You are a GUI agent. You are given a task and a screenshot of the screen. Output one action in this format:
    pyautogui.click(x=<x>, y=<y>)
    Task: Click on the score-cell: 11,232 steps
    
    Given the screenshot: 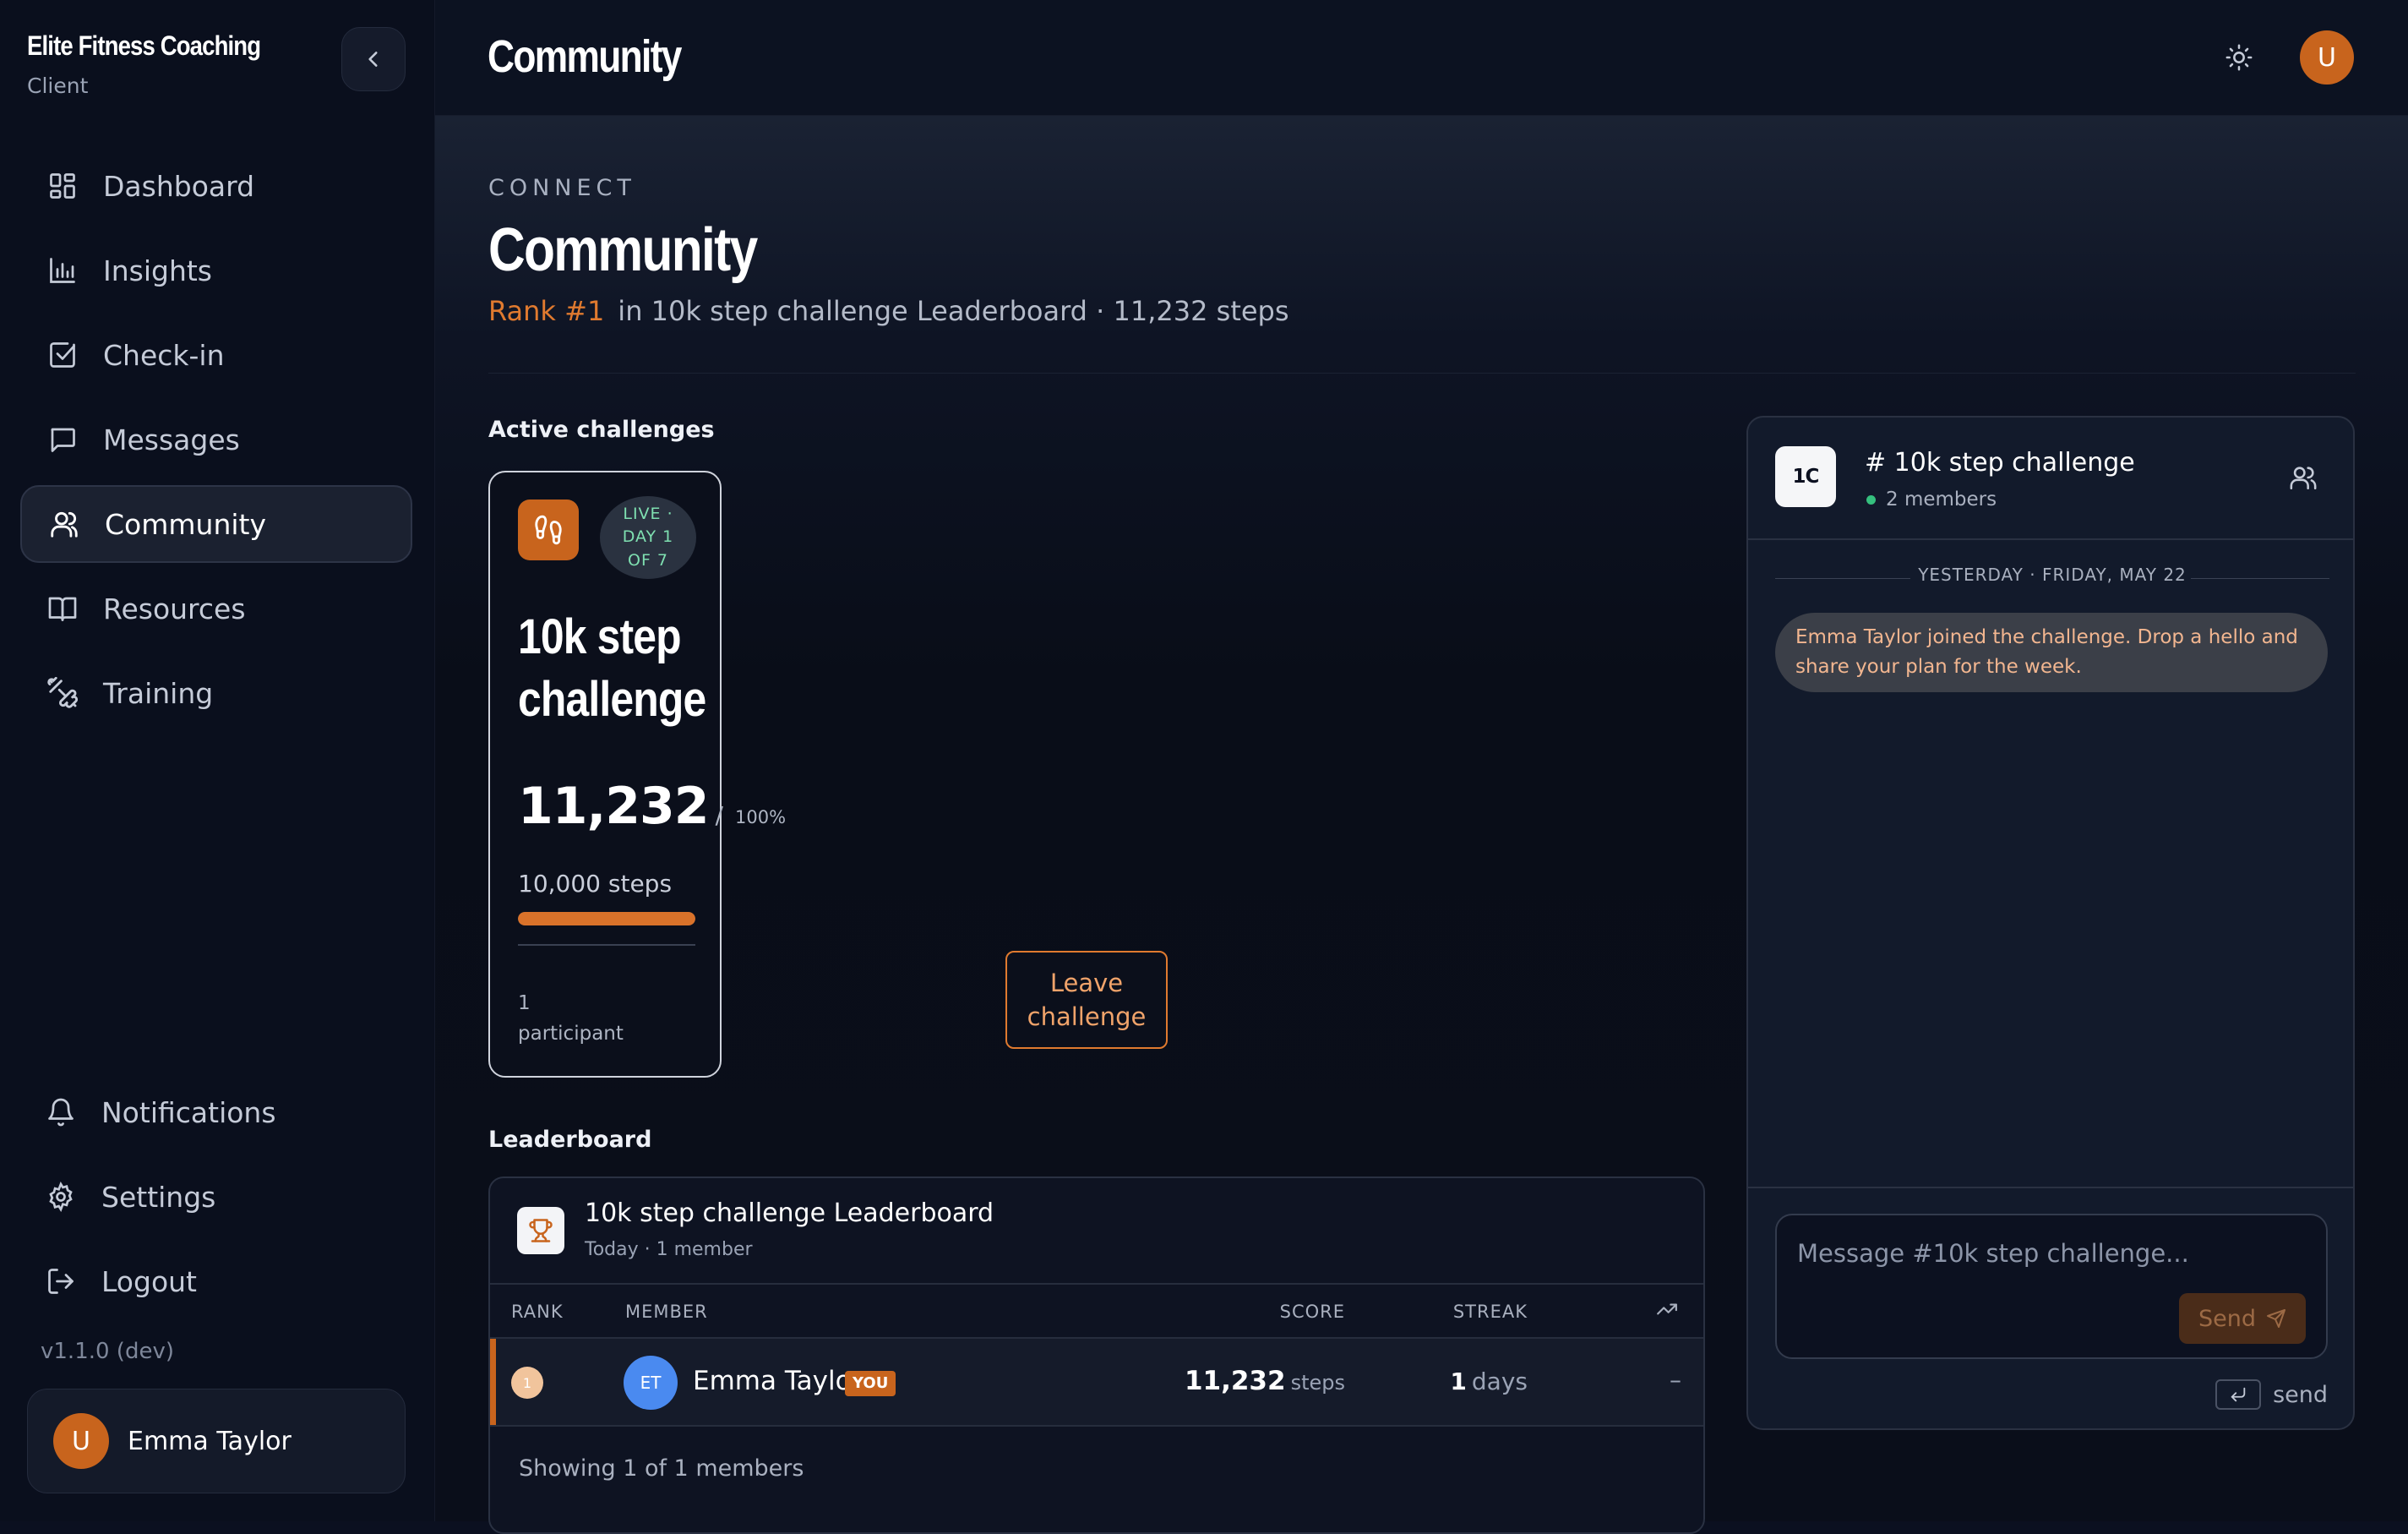 What is the action you would take?
    pyautogui.click(x=1265, y=1381)
    